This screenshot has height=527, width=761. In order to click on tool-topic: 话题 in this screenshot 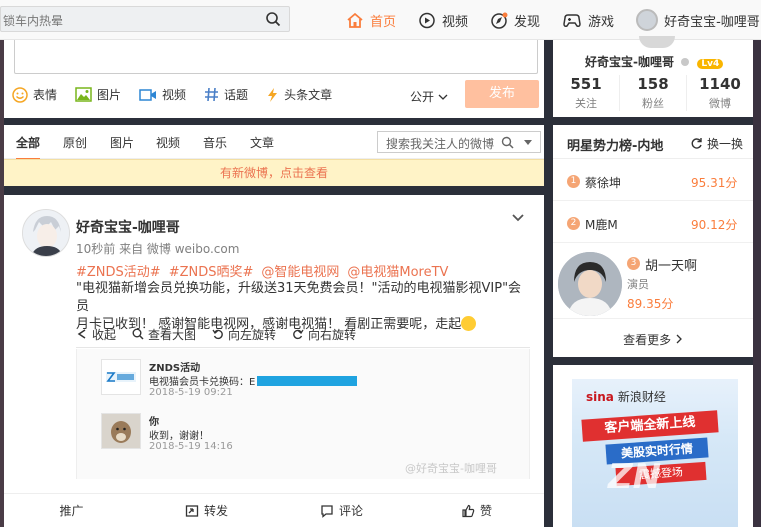, I will do `click(226, 94)`.